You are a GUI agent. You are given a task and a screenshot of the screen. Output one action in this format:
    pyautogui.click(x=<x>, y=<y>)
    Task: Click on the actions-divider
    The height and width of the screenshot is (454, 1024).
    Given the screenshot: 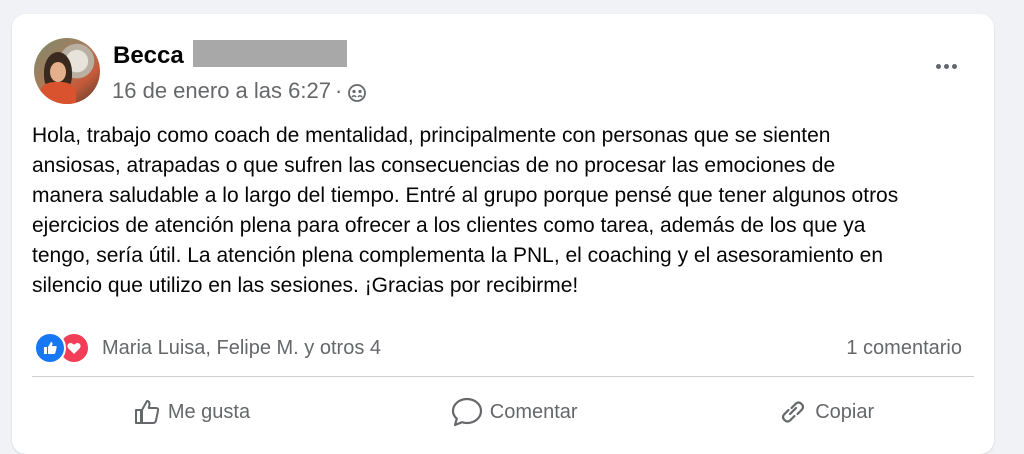 What is the action you would take?
    pyautogui.click(x=503, y=376)
    